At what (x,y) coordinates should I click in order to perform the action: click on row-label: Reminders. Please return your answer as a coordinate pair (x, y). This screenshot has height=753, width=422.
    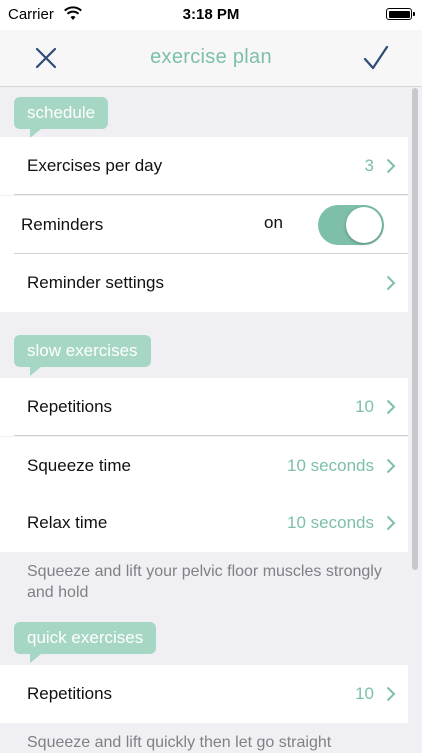
    Looking at the image, I should click on (62, 224).